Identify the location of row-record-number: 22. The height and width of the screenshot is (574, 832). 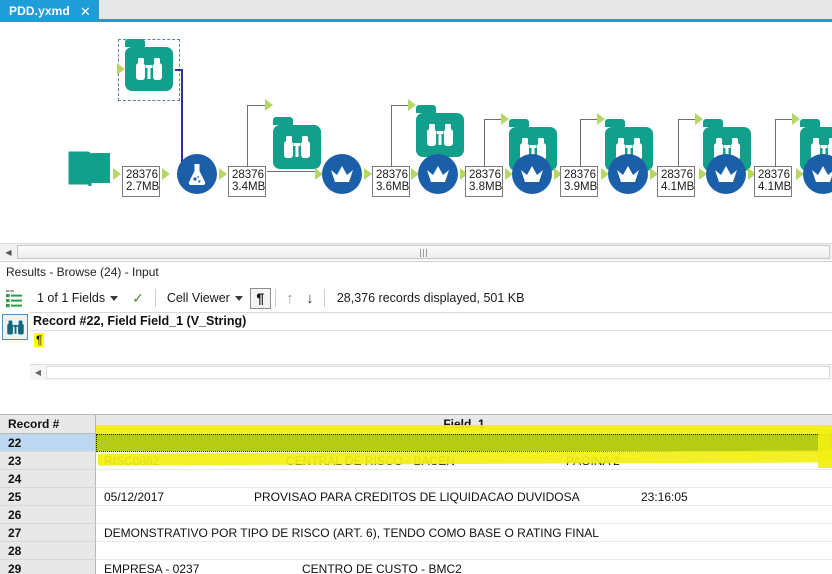
(48, 443).